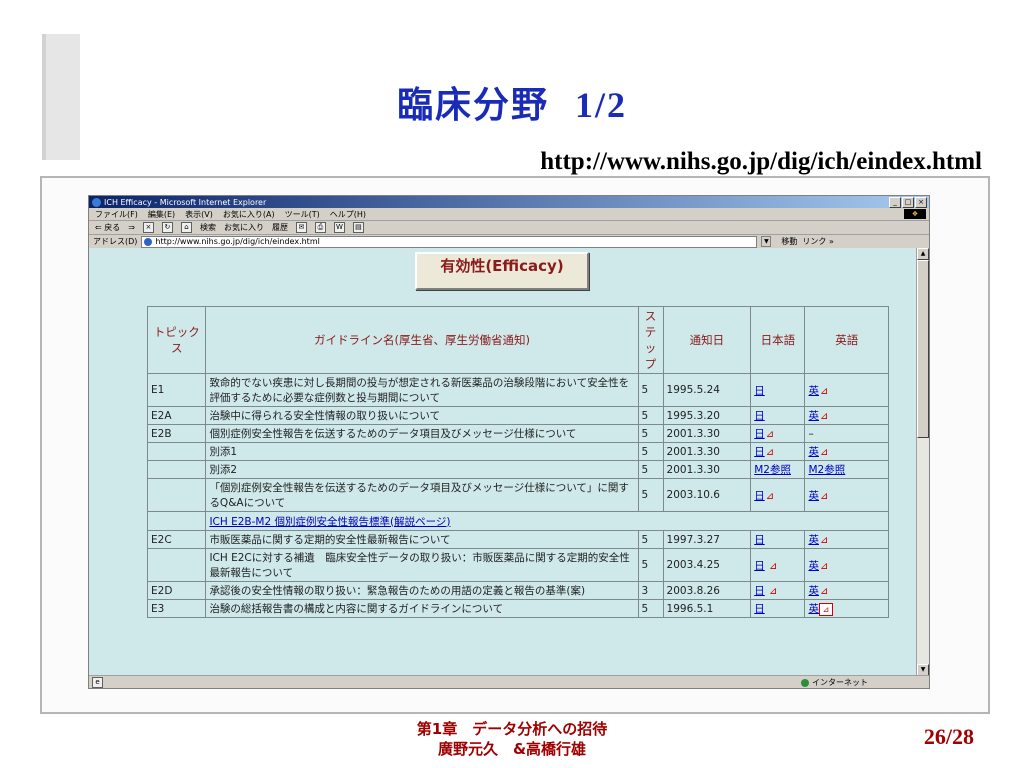 This screenshot has height=768, width=1024. What do you see at coordinates (116, 214) in the screenshot?
I see `menu-file: ファイル(F)` at bounding box center [116, 214].